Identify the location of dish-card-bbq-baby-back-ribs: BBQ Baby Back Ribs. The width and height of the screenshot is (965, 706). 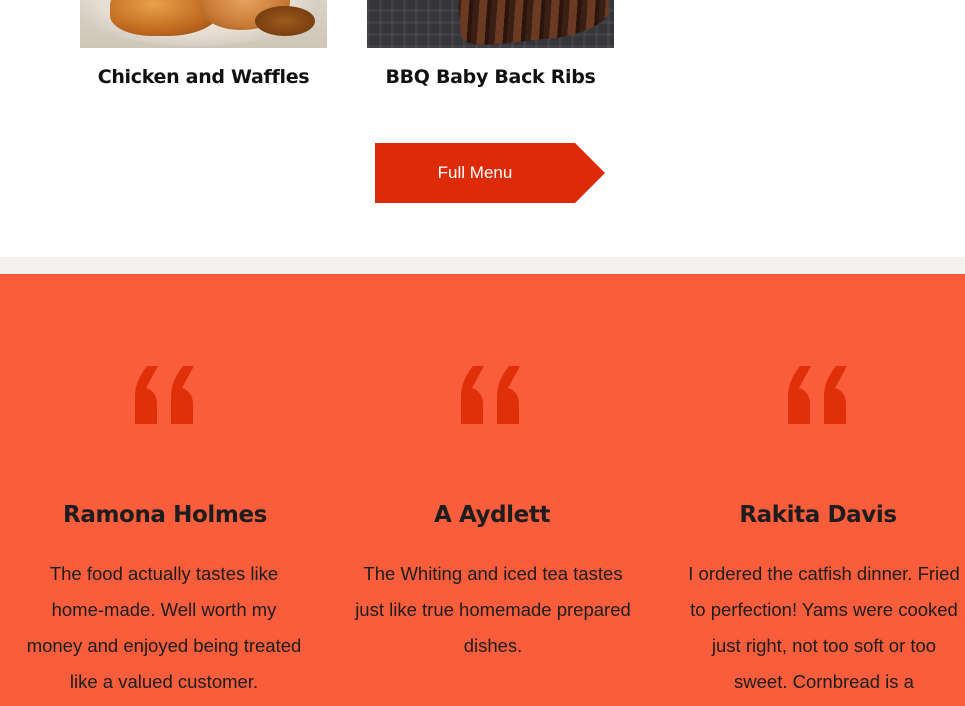
(490, 44).